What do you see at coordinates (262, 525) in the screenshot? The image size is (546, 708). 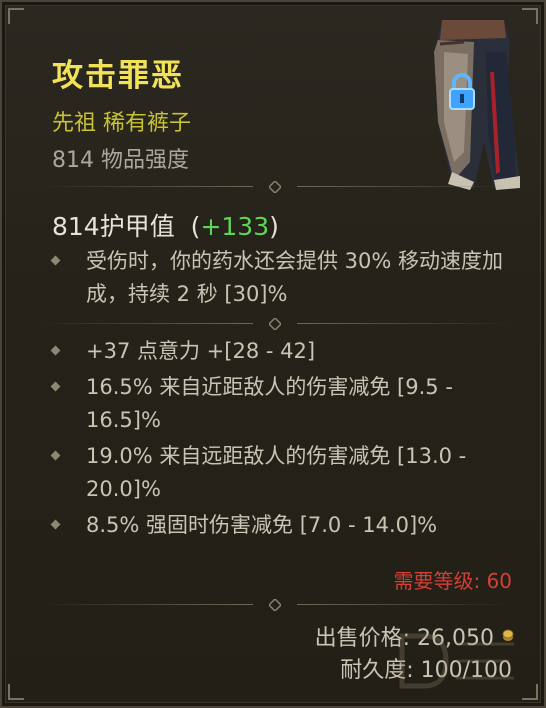 I see `affix-text: 8.5% 强固时伤害减免 [7.0 - 14.0]%` at bounding box center [262, 525].